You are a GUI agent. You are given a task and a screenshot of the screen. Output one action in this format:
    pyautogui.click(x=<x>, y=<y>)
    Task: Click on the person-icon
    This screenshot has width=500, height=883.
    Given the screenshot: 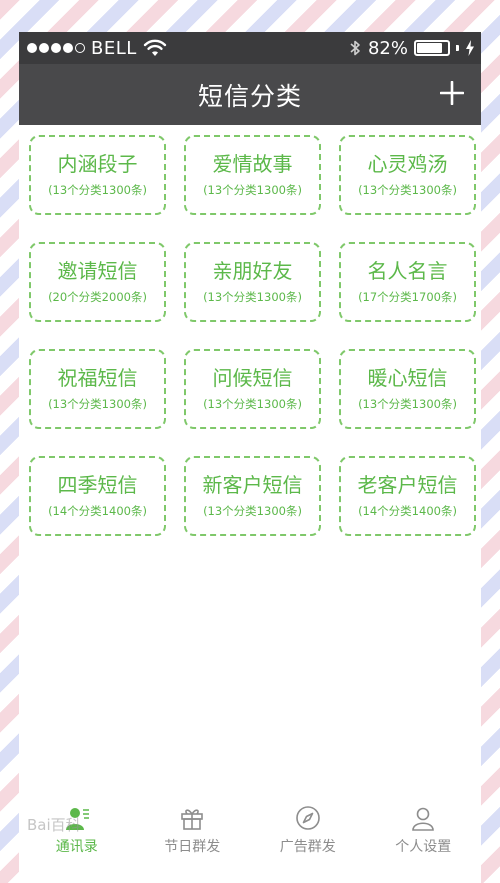 What is the action you would take?
    pyautogui.click(x=423, y=819)
    